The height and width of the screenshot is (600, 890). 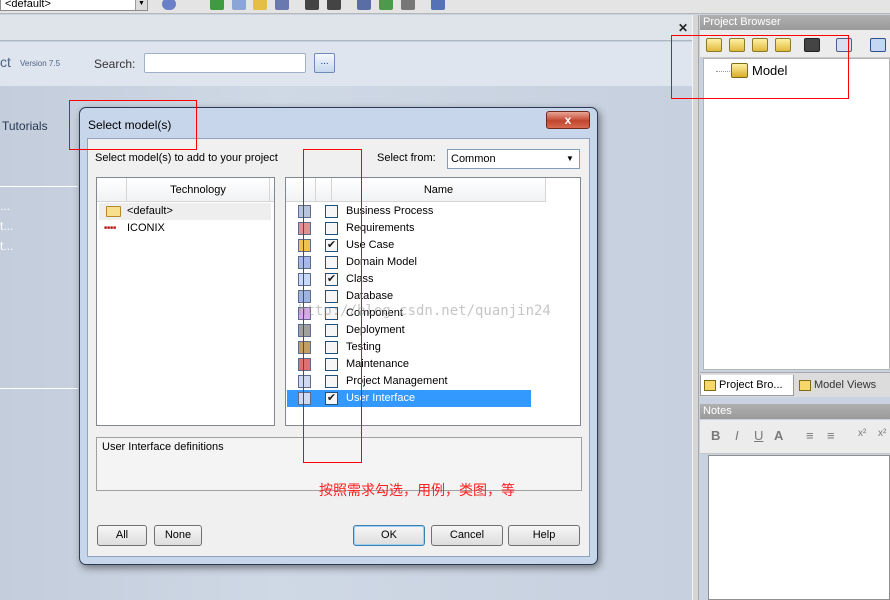 I want to click on underline-button: U, so click(x=758, y=435).